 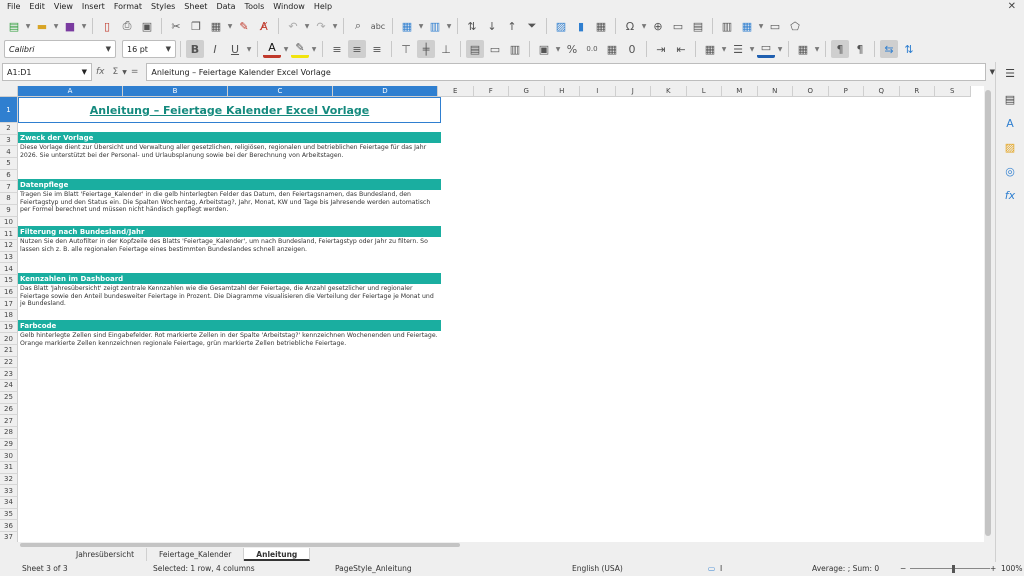 What do you see at coordinates (286, 49) in the screenshot?
I see `font-color-dropdown-icon: ▼` at bounding box center [286, 49].